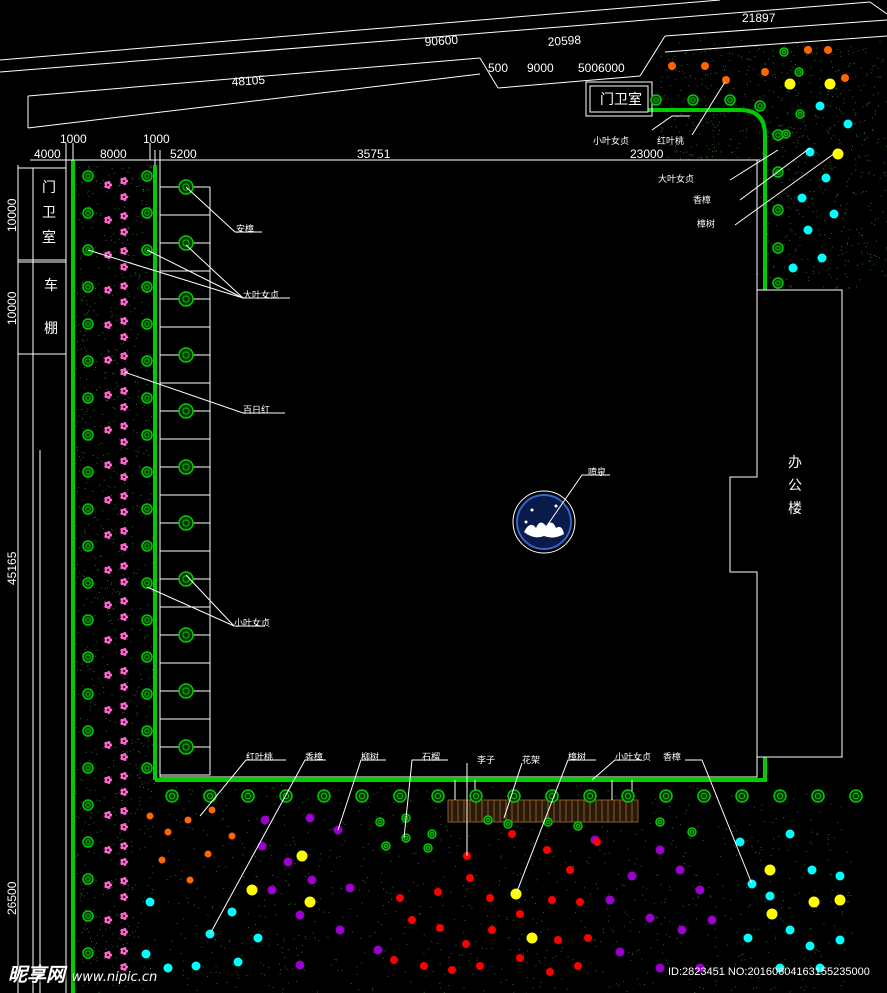 Image resolution: width=887 pixels, height=993 pixels. Describe the element at coordinates (89, 571) in the screenshot. I see `left-boundary` at that location.